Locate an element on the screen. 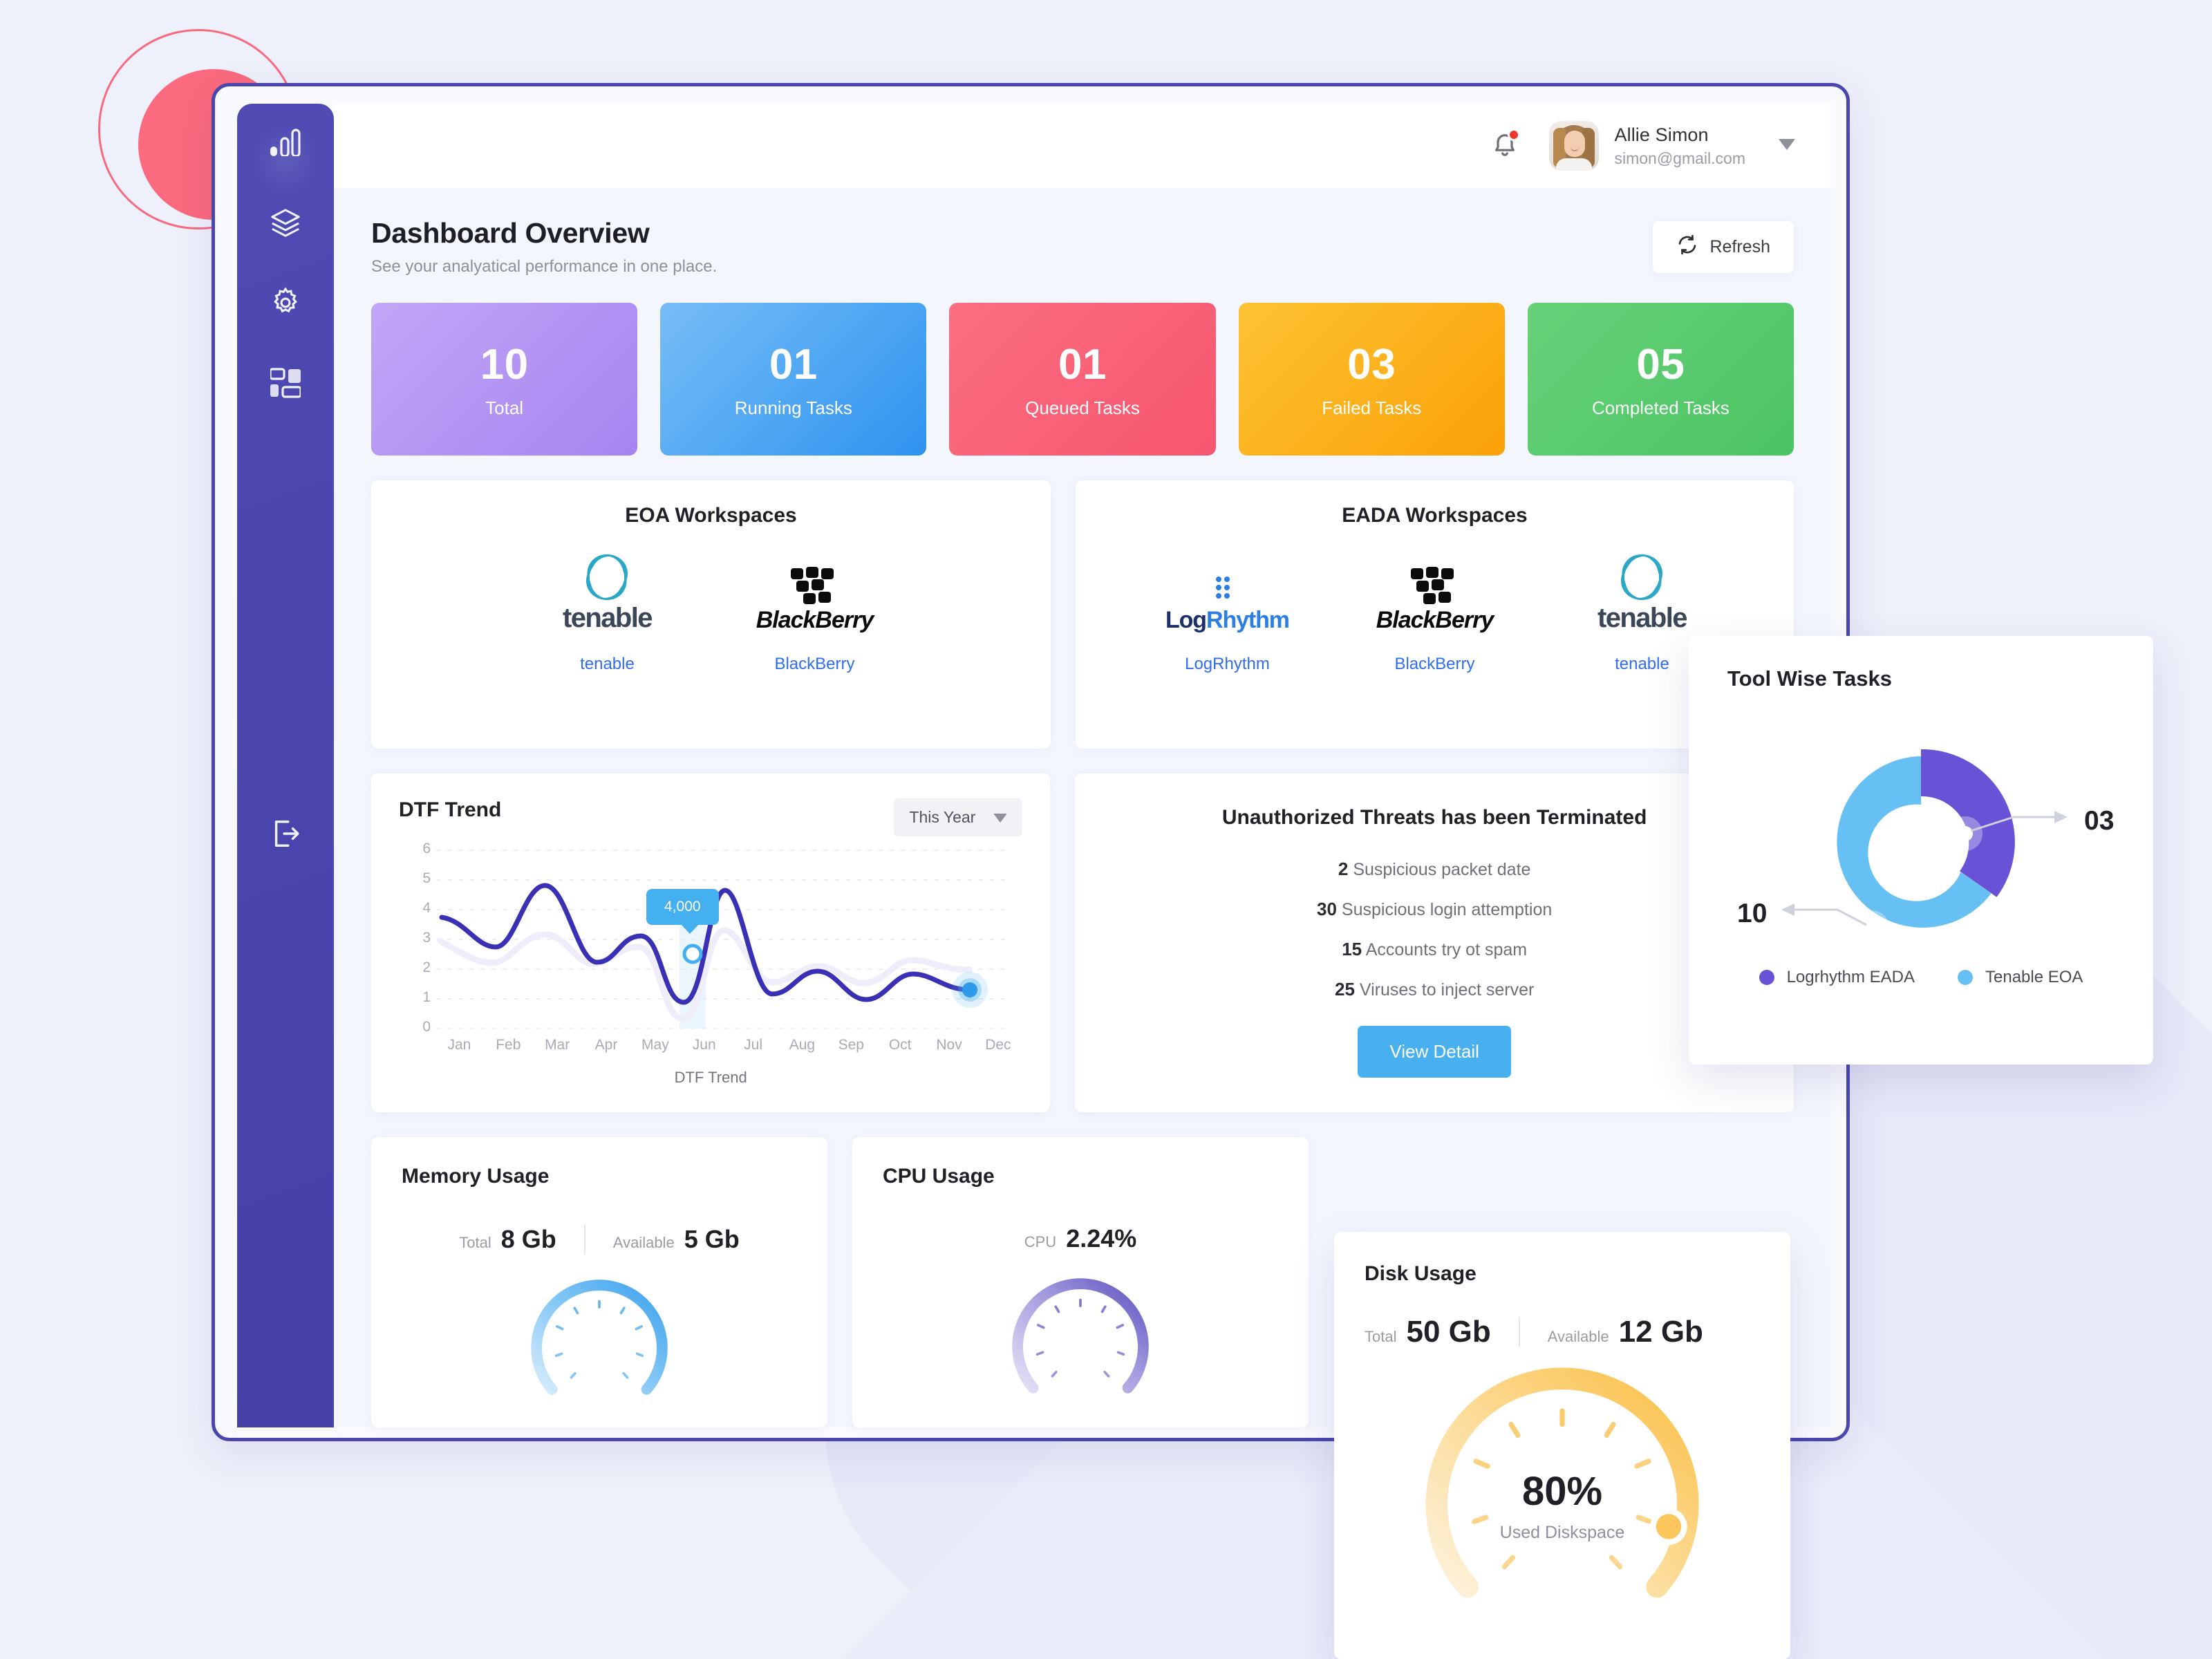 The height and width of the screenshot is (1659, 2212). x-tick: May is located at coordinates (655, 1045).